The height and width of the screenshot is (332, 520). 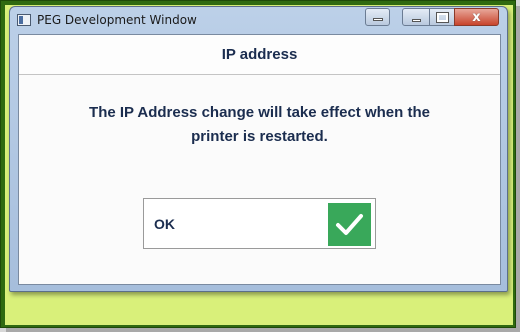 What do you see at coordinates (24, 20) in the screenshot?
I see `app-icon` at bounding box center [24, 20].